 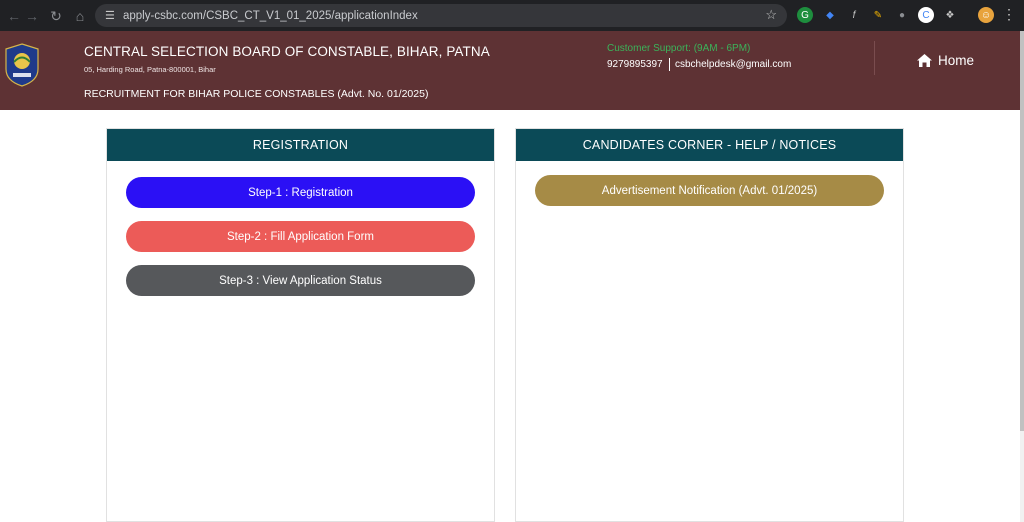 I want to click on microphone-icon: ●, so click(x=902, y=15).